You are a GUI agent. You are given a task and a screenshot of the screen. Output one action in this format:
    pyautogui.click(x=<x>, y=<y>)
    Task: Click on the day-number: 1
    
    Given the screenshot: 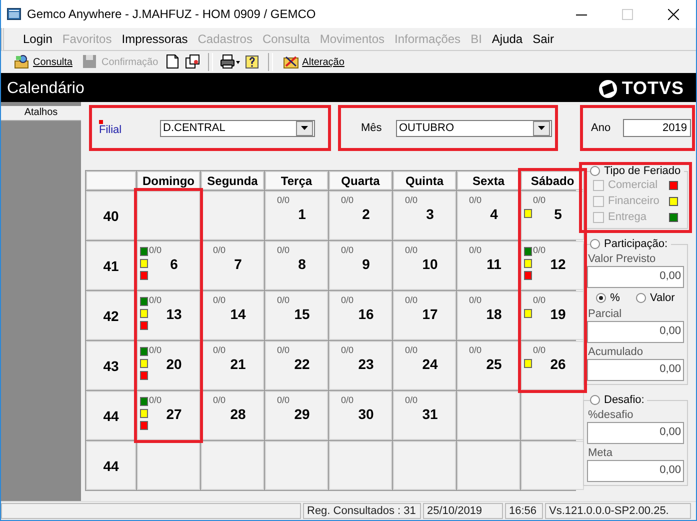 What is the action you would take?
    pyautogui.click(x=302, y=214)
    